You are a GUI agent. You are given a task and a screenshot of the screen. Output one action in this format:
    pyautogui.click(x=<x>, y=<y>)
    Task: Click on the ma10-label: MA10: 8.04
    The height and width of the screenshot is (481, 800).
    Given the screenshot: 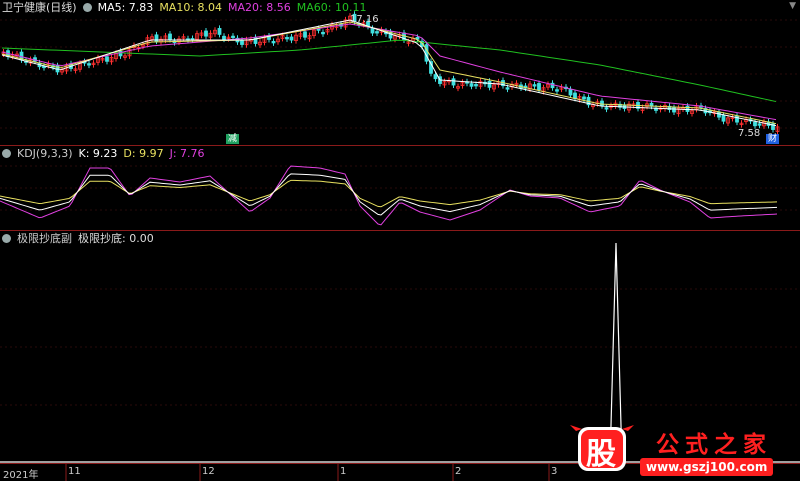 What is the action you would take?
    pyautogui.click(x=191, y=7)
    